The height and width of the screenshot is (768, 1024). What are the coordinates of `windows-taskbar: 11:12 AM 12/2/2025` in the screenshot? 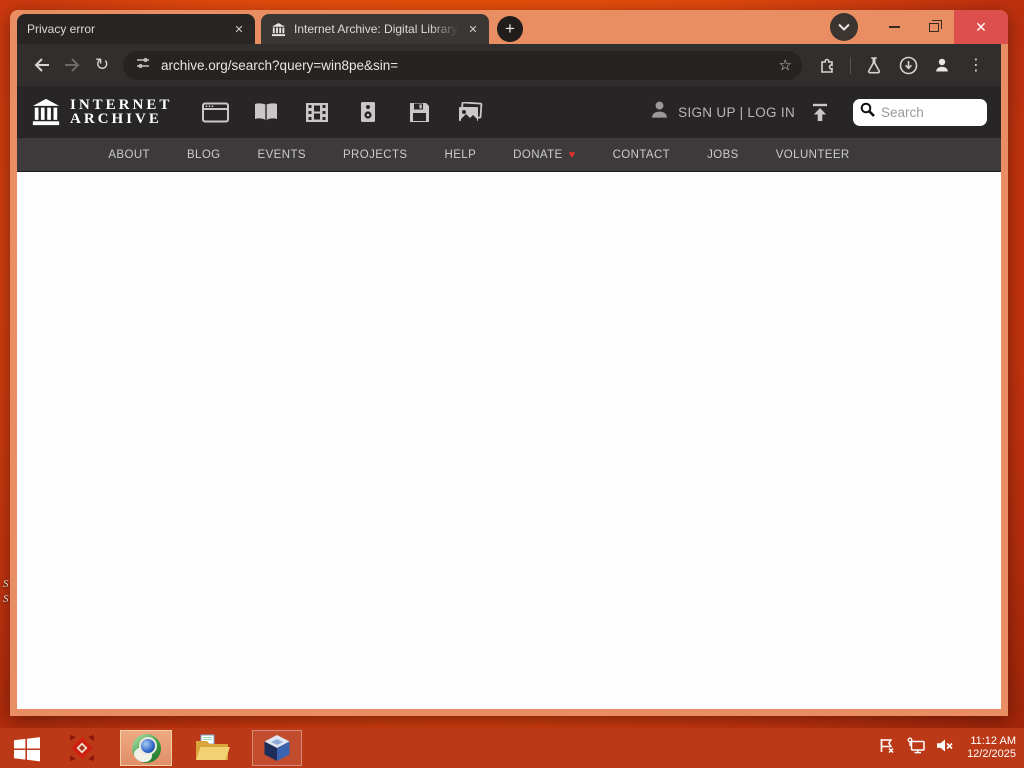 It's located at (512, 748).